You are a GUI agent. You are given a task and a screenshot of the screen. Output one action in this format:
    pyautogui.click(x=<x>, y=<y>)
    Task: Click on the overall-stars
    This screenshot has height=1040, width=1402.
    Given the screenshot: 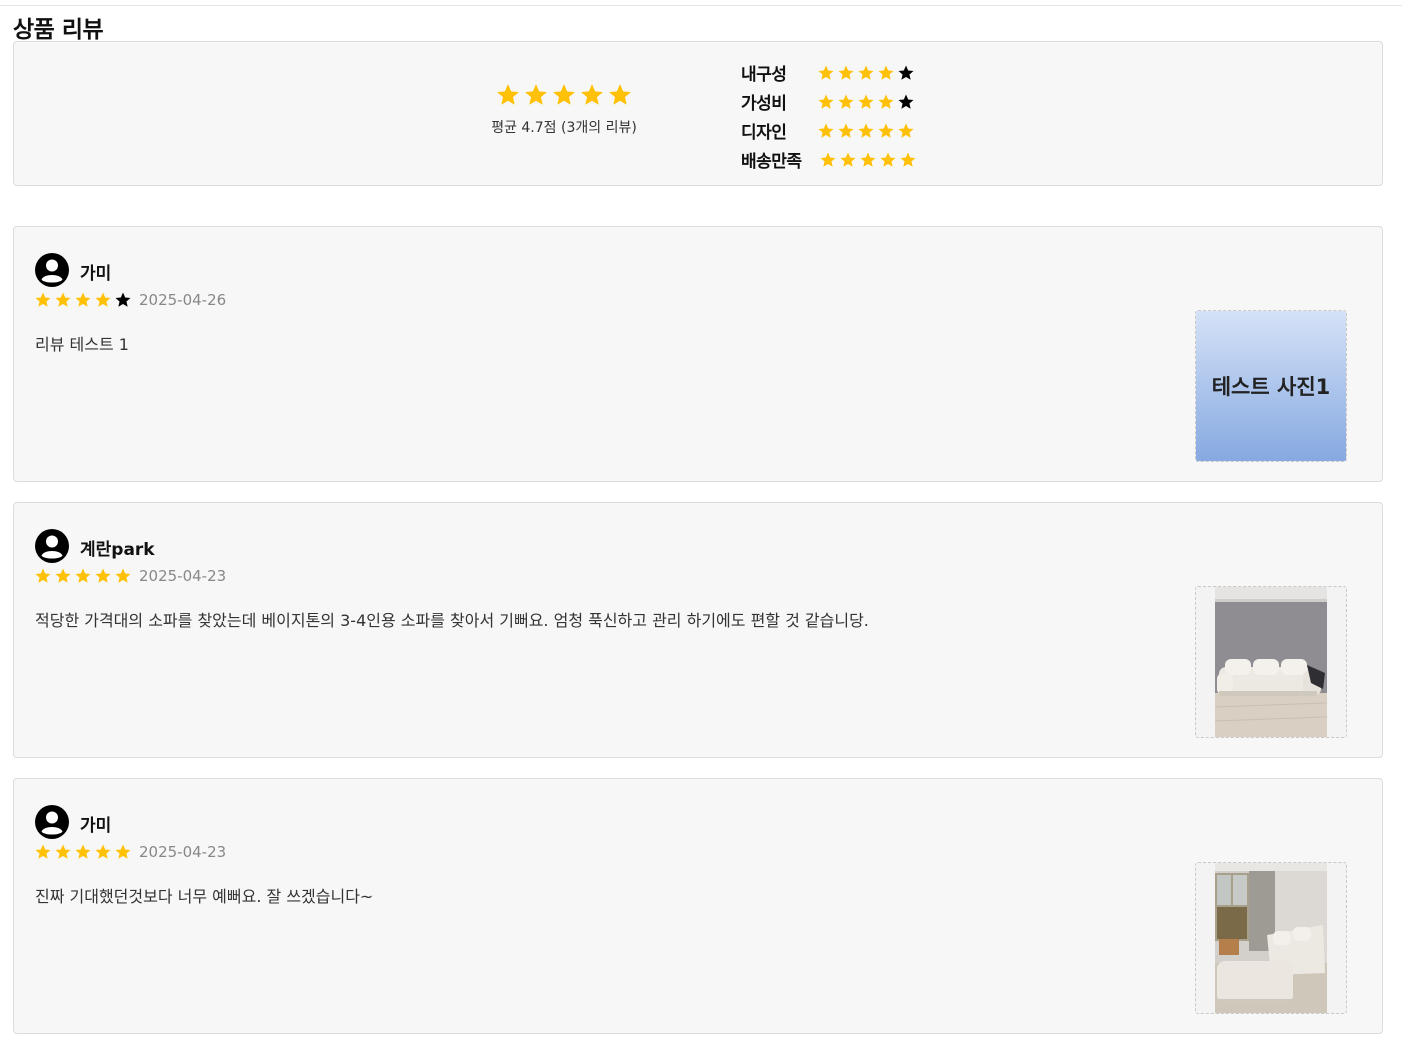 What is the action you would take?
    pyautogui.click(x=564, y=96)
    